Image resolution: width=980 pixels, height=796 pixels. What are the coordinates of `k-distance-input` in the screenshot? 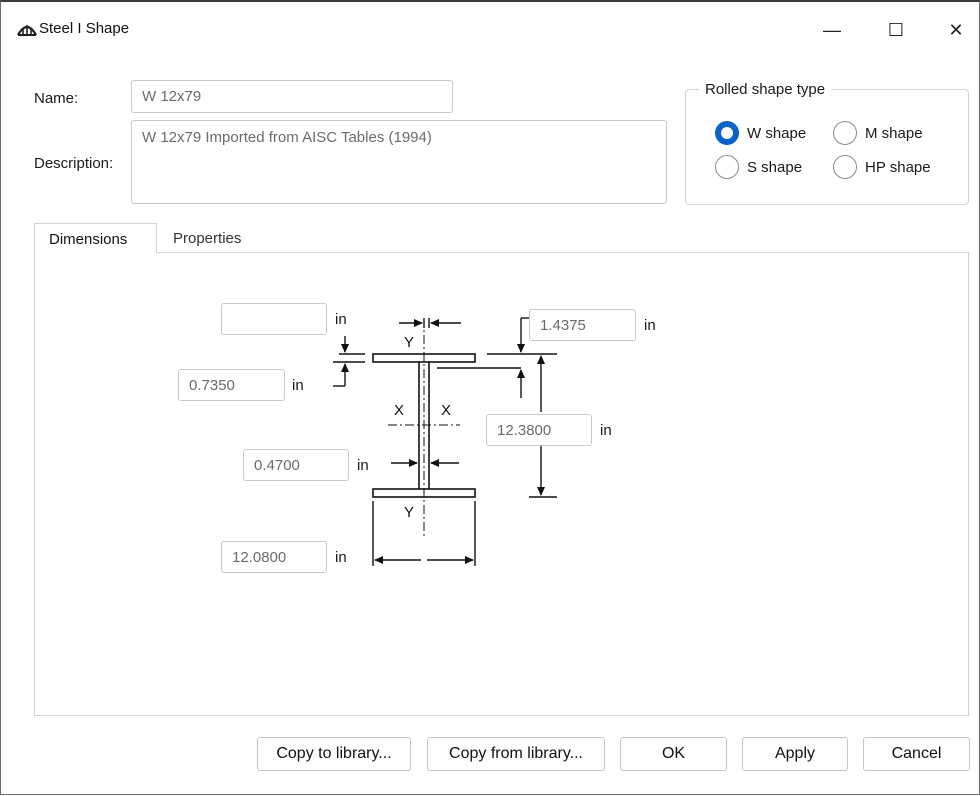 It's located at (582, 325).